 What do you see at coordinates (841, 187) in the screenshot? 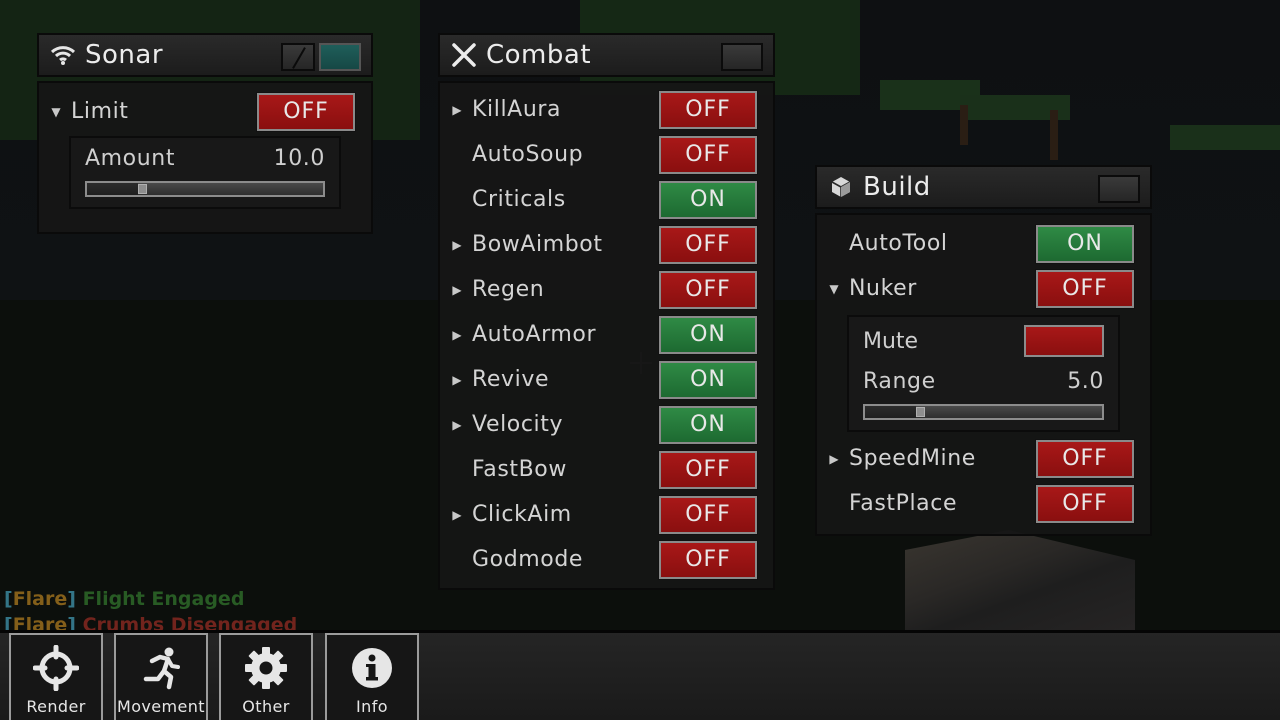
I see `cube-icon` at bounding box center [841, 187].